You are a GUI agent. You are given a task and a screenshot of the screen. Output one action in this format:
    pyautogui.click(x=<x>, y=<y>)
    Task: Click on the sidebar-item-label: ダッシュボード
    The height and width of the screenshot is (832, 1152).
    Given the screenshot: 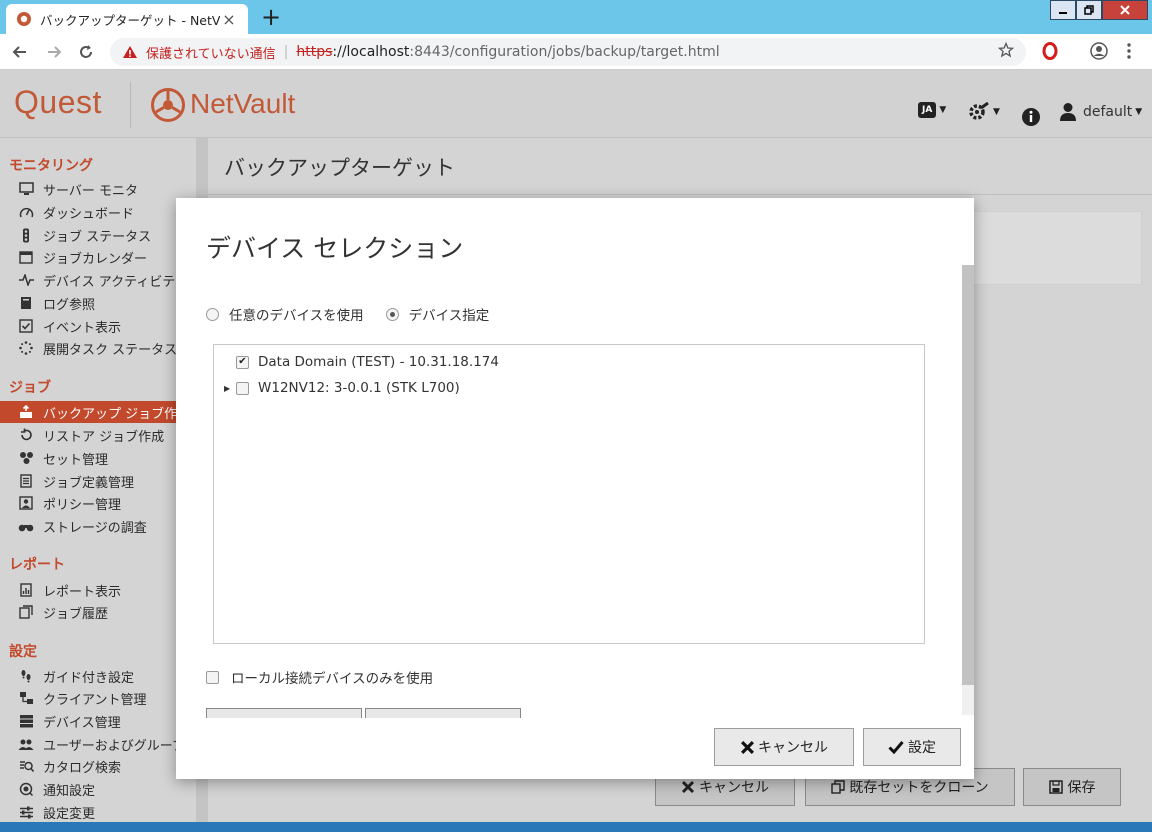 What is the action you would take?
    pyautogui.click(x=89, y=214)
    